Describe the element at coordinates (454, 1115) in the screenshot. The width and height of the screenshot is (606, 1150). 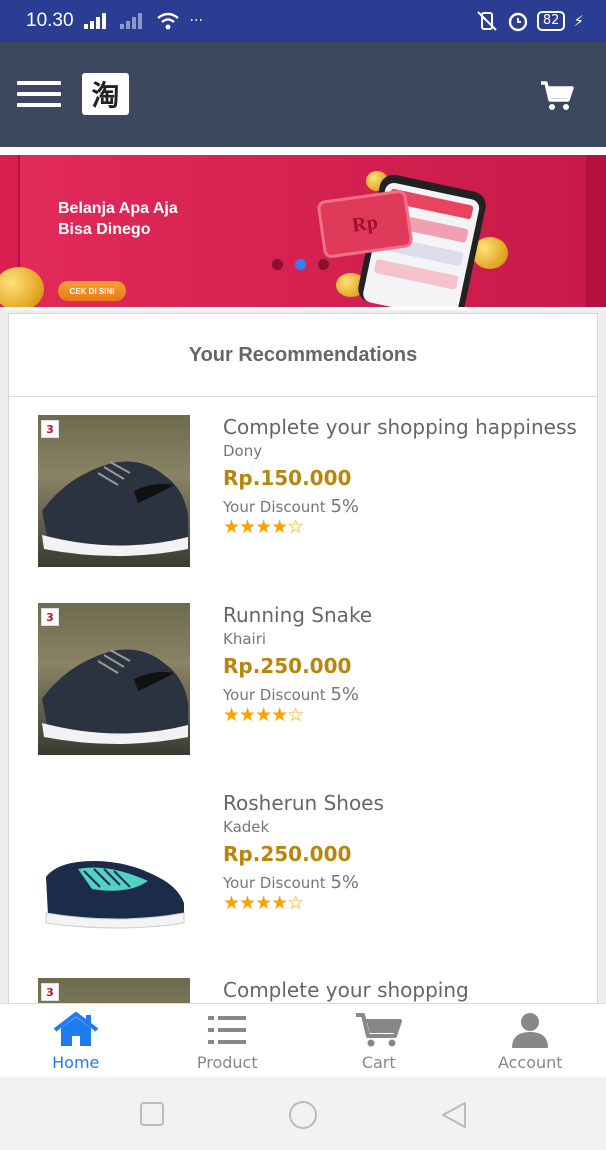
I see `back-icon` at that location.